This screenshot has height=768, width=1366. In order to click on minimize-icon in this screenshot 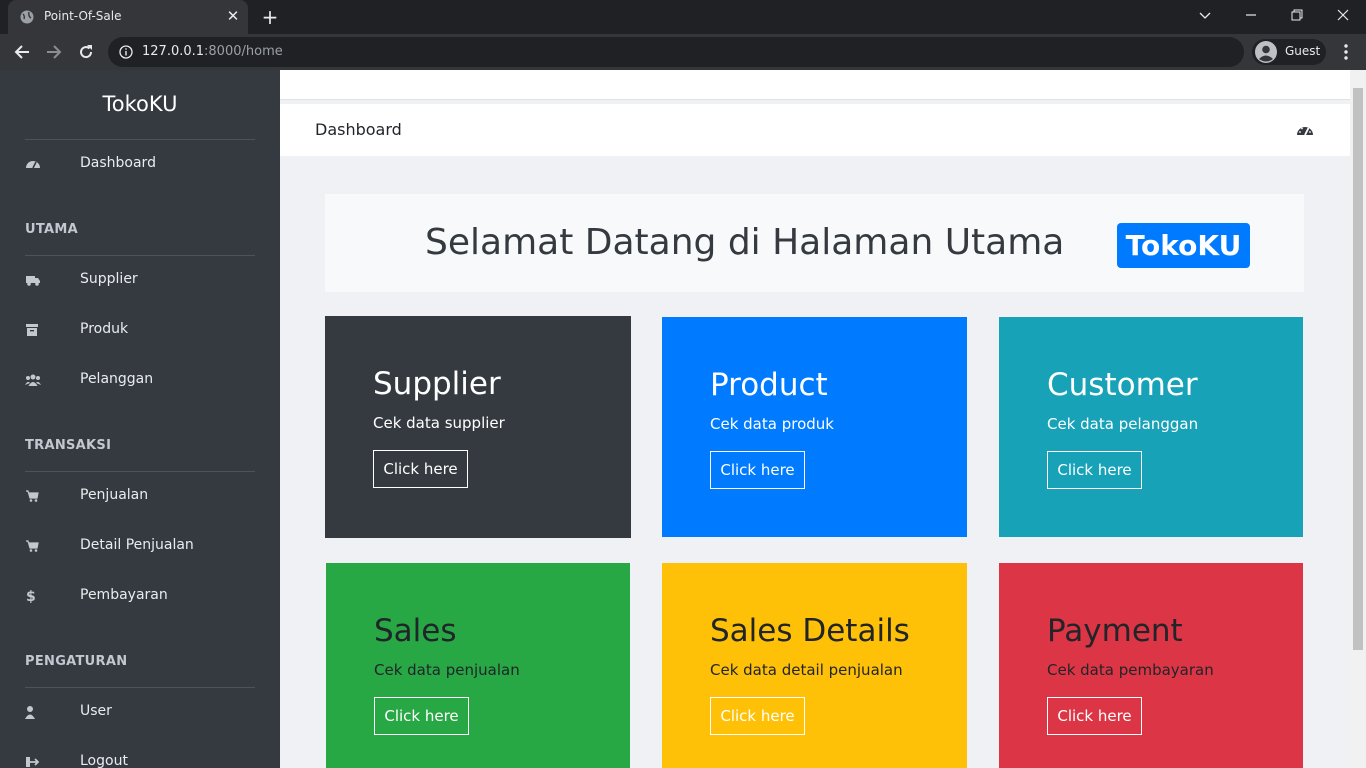, I will do `click(1251, 15)`.